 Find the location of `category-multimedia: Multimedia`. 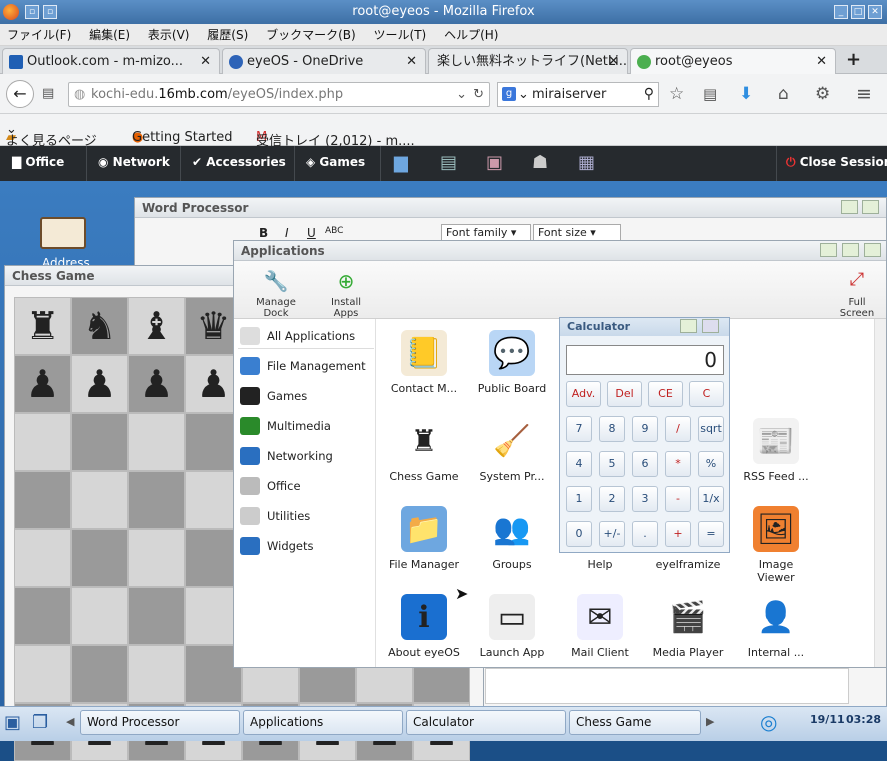

category-multimedia: Multimedia is located at coordinates (306, 426).